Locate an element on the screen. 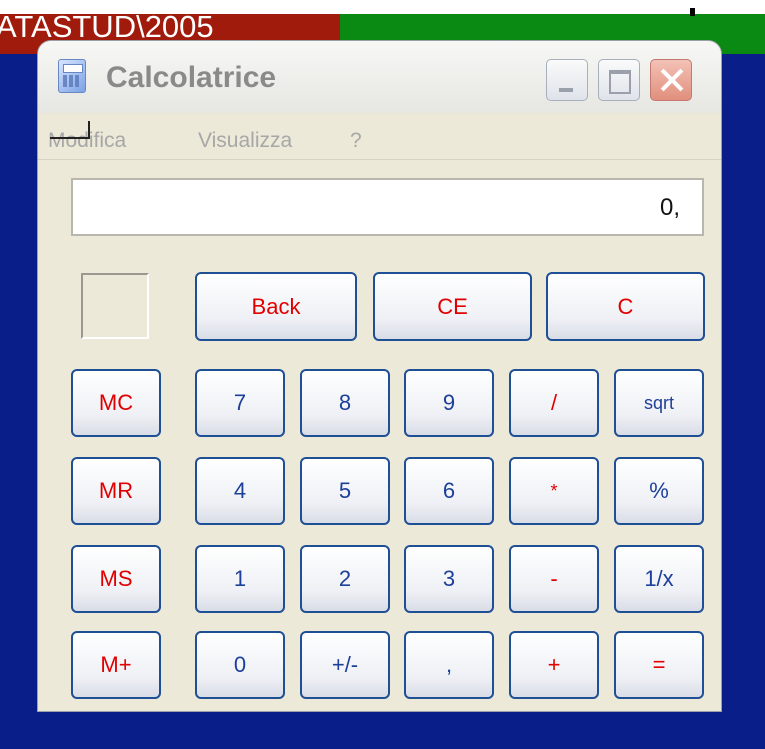 This screenshot has height=749, width=765. memory-add-button: M+ is located at coordinates (116, 665).